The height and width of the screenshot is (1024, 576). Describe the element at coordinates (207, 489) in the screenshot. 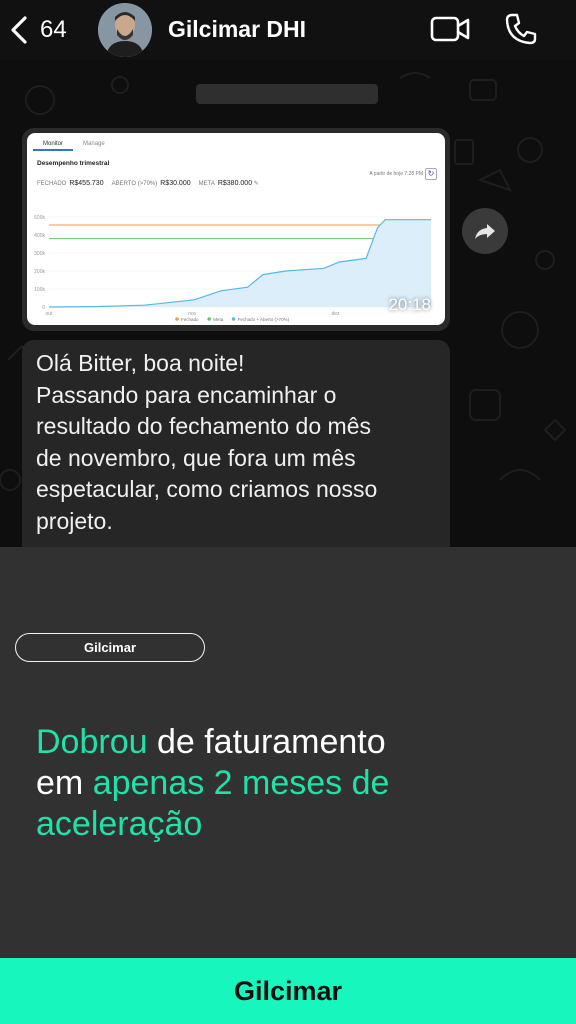

I see `message-line: espetacular, como criamos nosso` at that location.